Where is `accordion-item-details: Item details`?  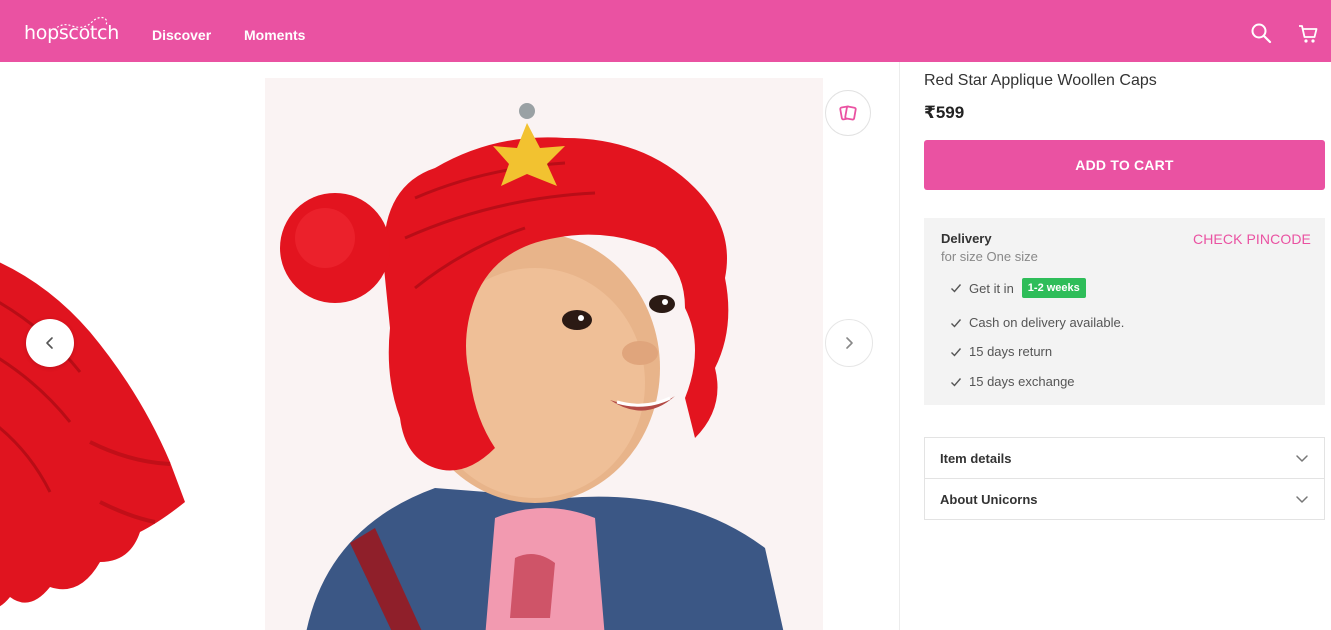 accordion-item-details: Item details is located at coordinates (1124, 458).